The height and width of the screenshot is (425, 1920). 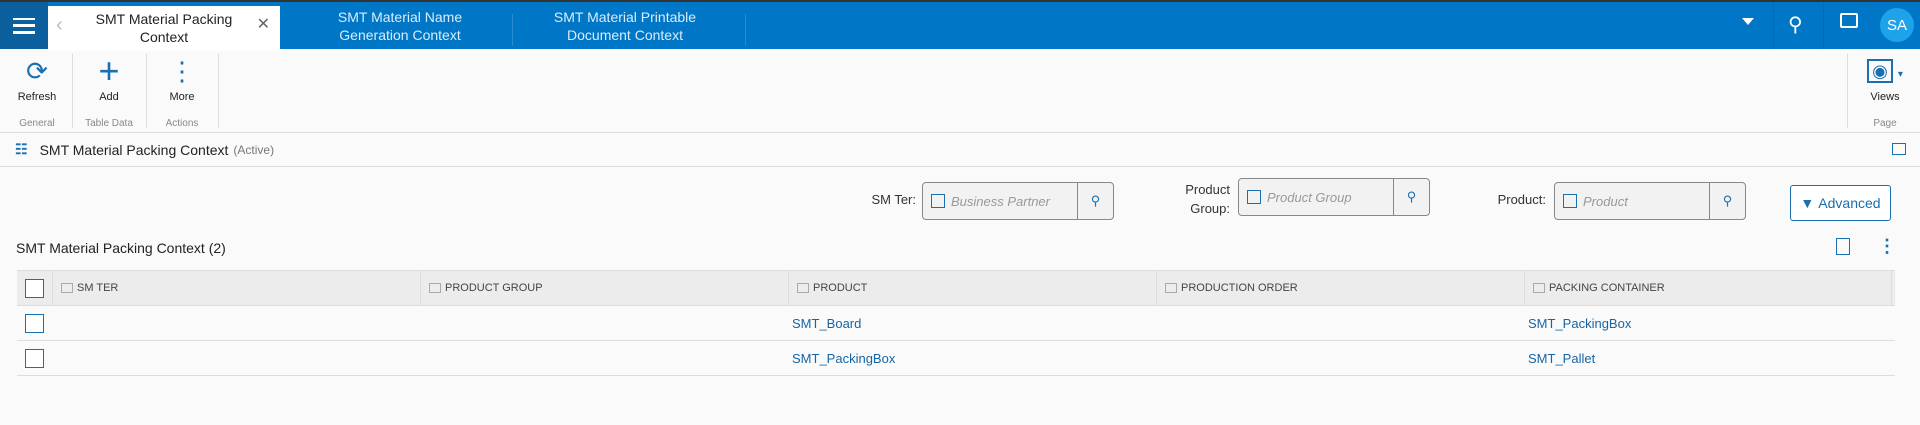 What do you see at coordinates (972, 288) in the screenshot?
I see `column-header-product: PRODUCT` at bounding box center [972, 288].